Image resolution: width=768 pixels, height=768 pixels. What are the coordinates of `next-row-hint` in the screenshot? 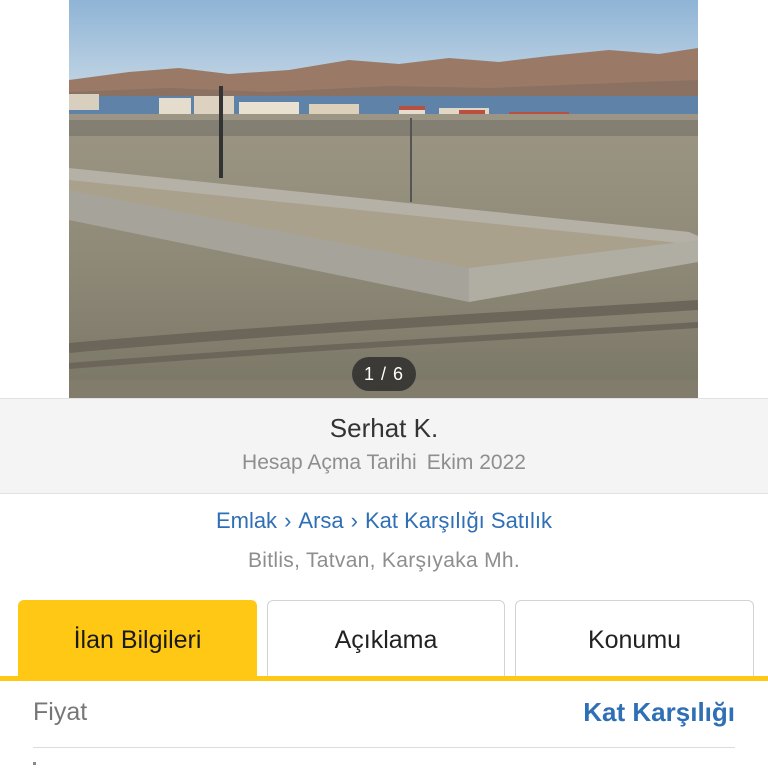 It's located at (34, 763).